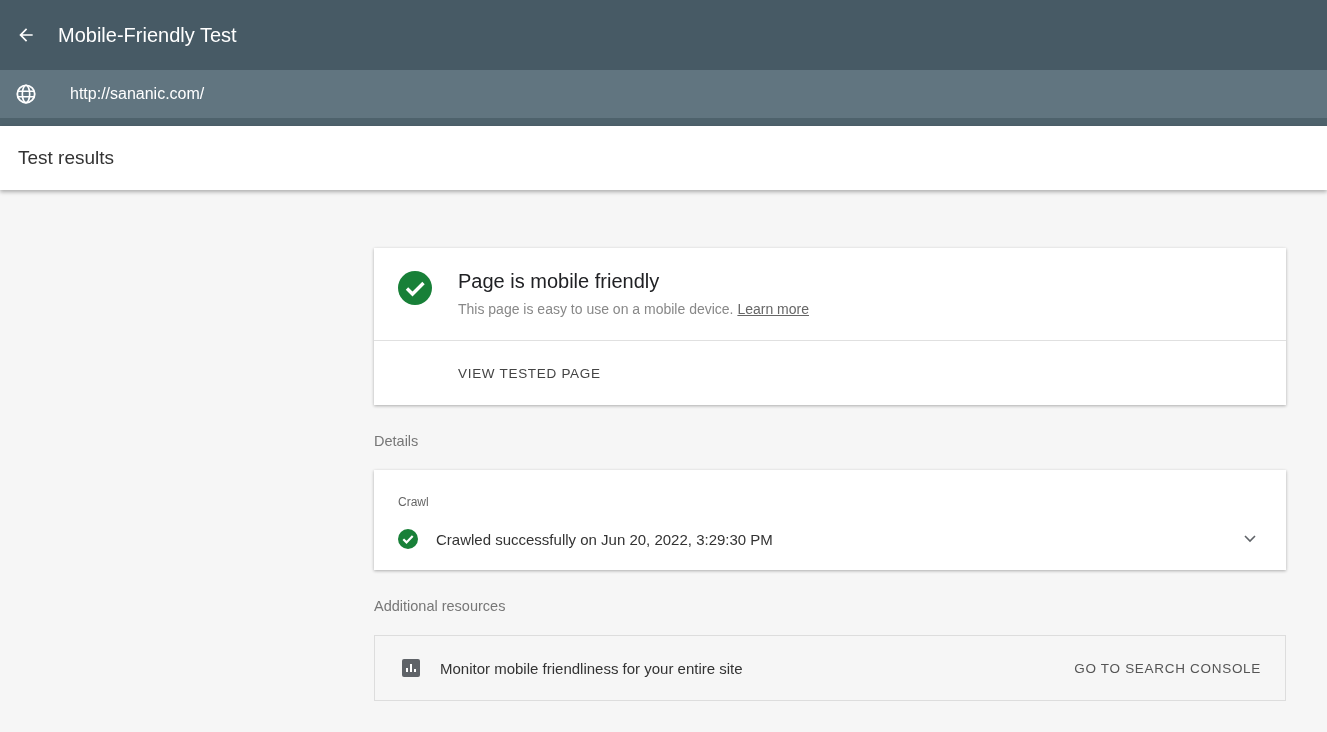 The image size is (1327, 732). I want to click on resource-text: Monitor mobile friendliness for your entire site, so click(592, 668).